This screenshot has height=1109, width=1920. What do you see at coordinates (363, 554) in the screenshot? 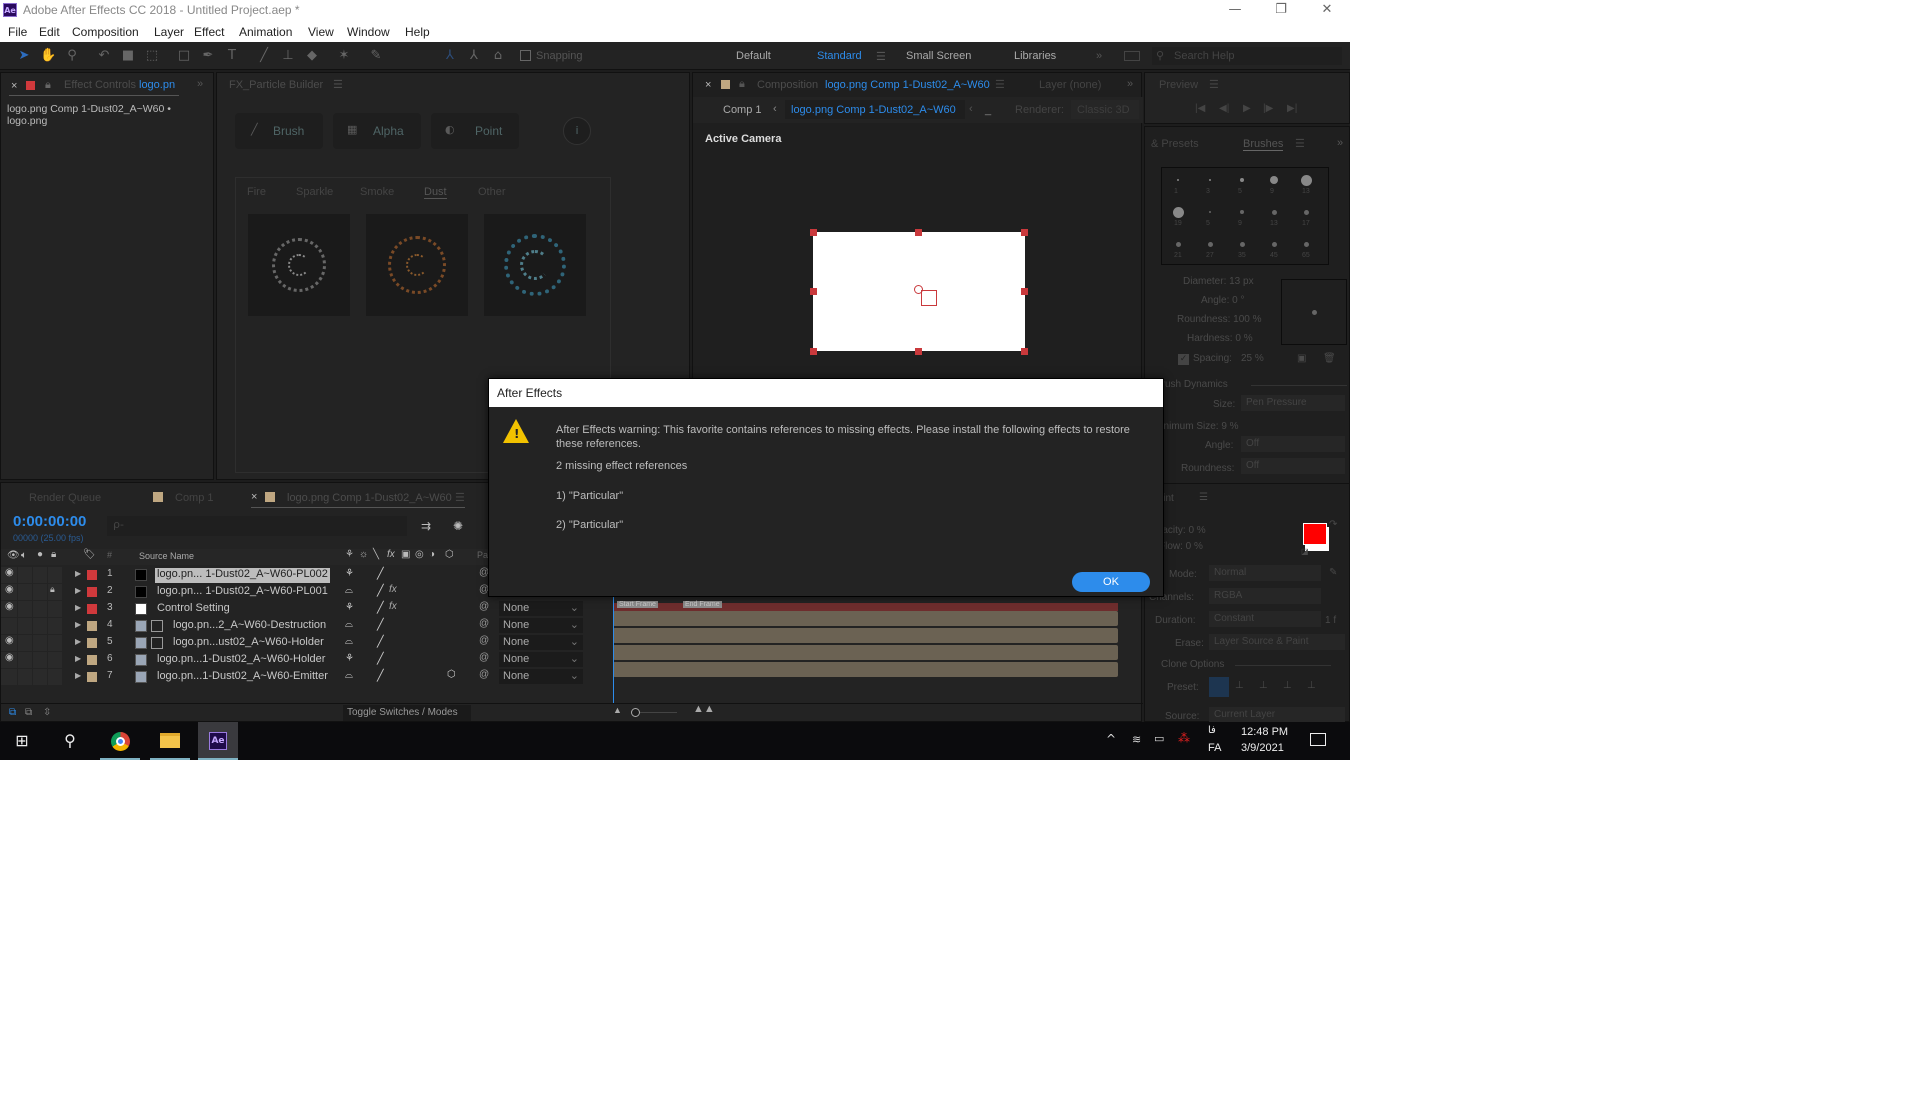
I see `collapse-switch-icon: ☼` at bounding box center [363, 554].